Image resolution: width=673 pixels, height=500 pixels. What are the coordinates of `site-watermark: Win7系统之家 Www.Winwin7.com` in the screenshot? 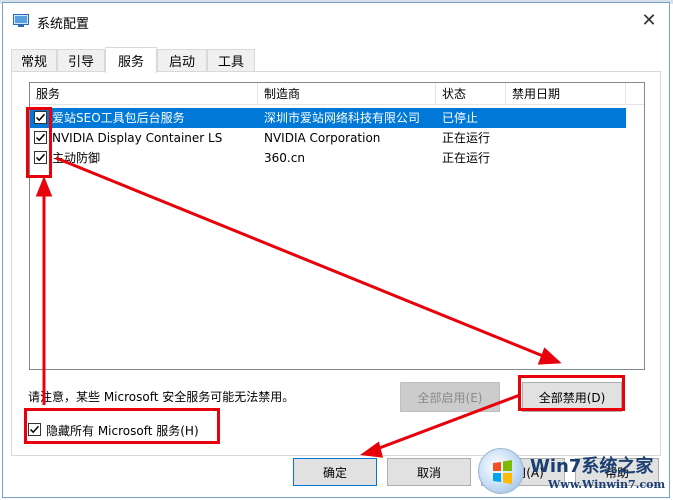 It's located at (573, 472).